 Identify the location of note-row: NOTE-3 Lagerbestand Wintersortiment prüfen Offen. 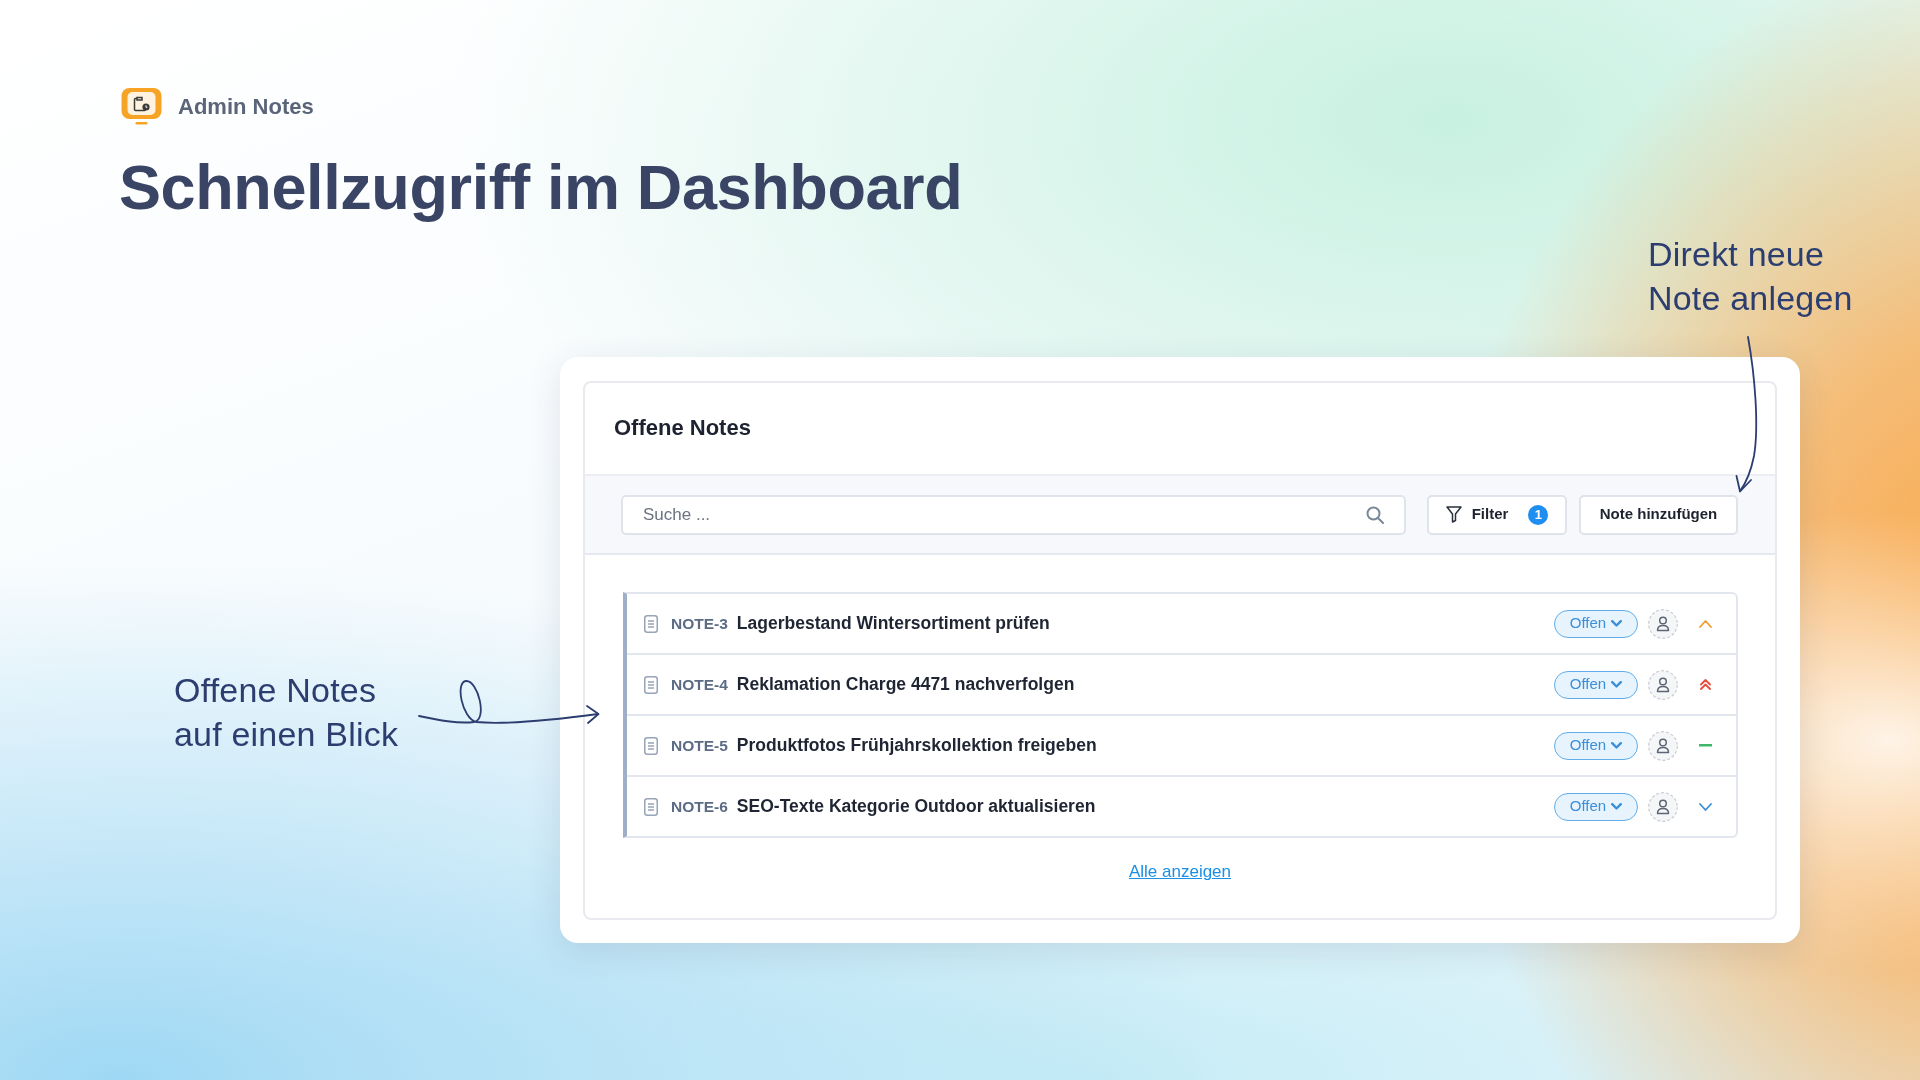
(1181, 623).